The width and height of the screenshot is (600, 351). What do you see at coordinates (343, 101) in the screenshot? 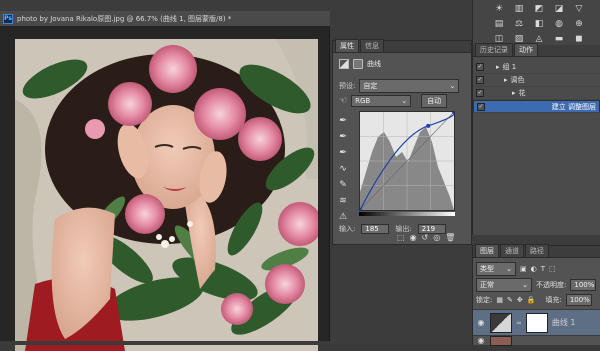
I see `hand-target-icon: ☜` at bounding box center [343, 101].